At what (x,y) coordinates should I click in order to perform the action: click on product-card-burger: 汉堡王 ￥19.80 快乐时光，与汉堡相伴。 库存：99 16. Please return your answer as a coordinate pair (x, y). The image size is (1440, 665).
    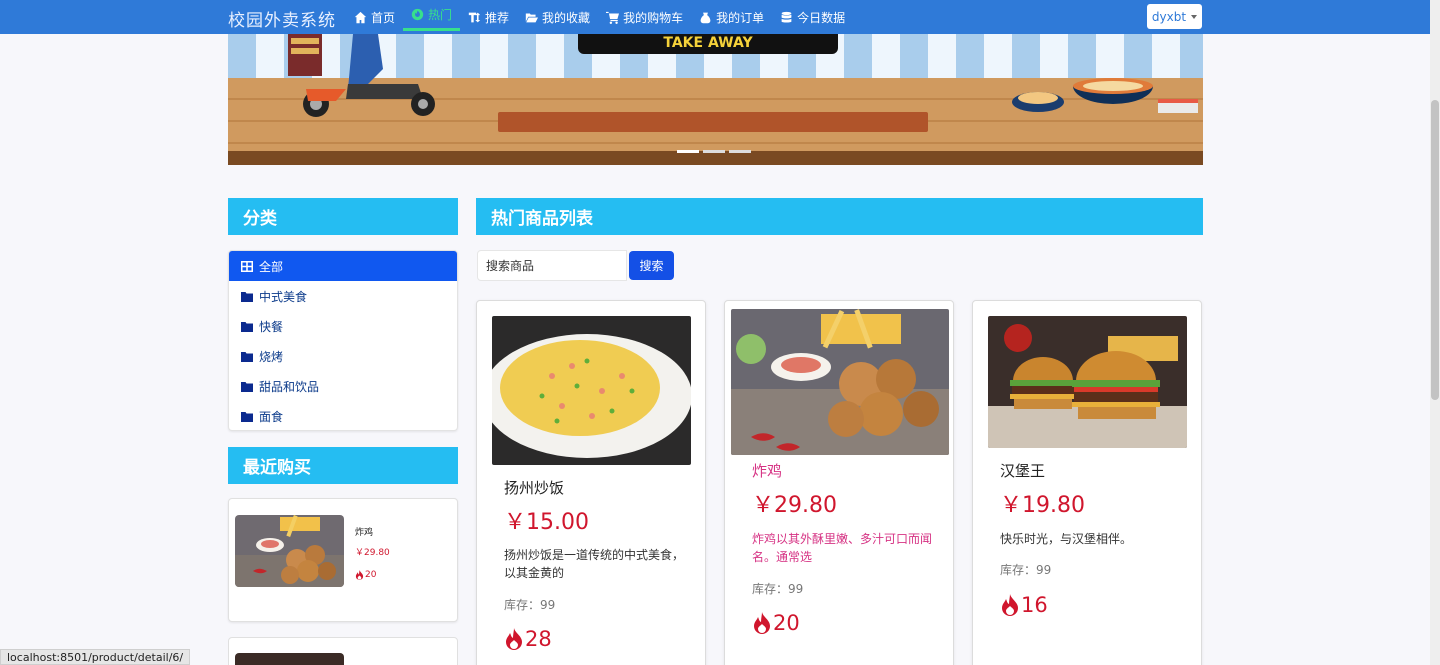
    Looking at the image, I should click on (1087, 482).